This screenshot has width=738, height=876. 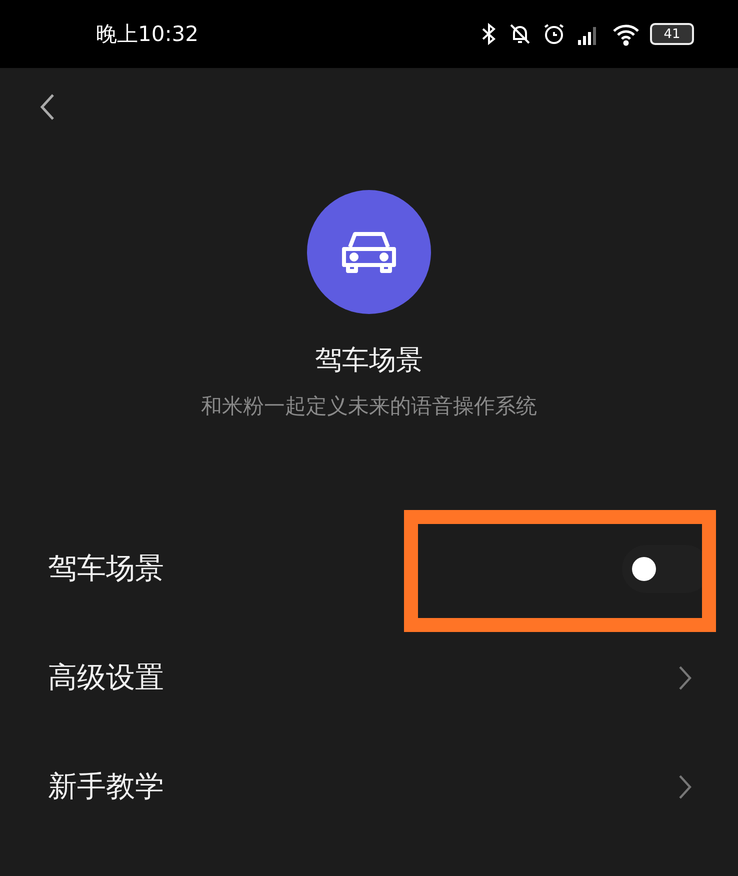 I want to click on page-title: 驾车场景, so click(x=369, y=361).